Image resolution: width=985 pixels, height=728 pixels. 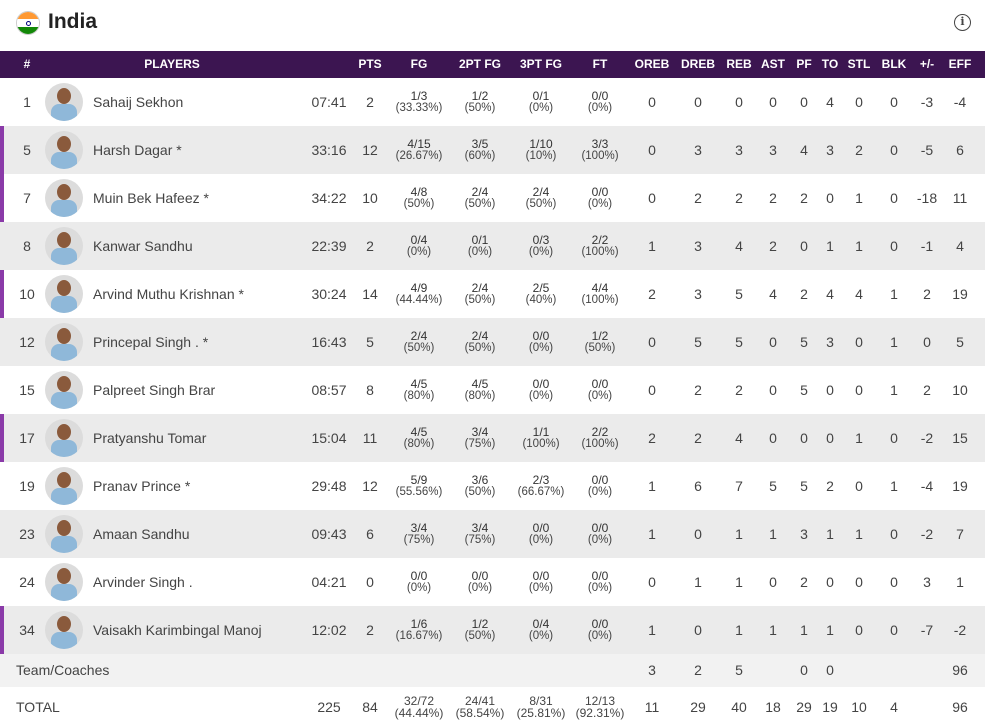 I want to click on column-header-reb: REB, so click(x=739, y=64).